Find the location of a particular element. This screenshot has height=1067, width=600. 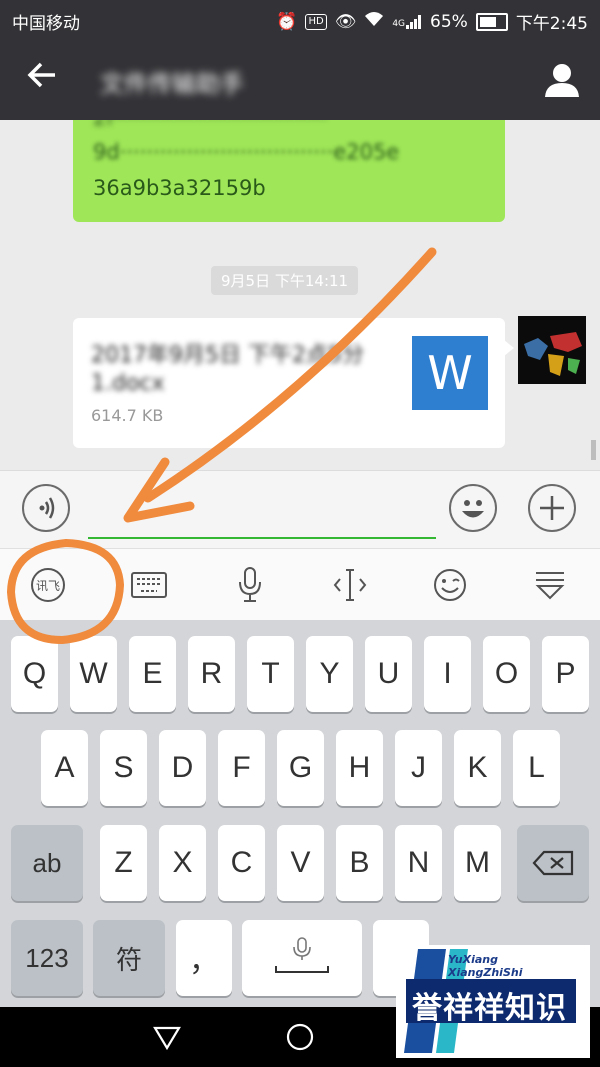

emoticon-icon is located at coordinates (450, 585).